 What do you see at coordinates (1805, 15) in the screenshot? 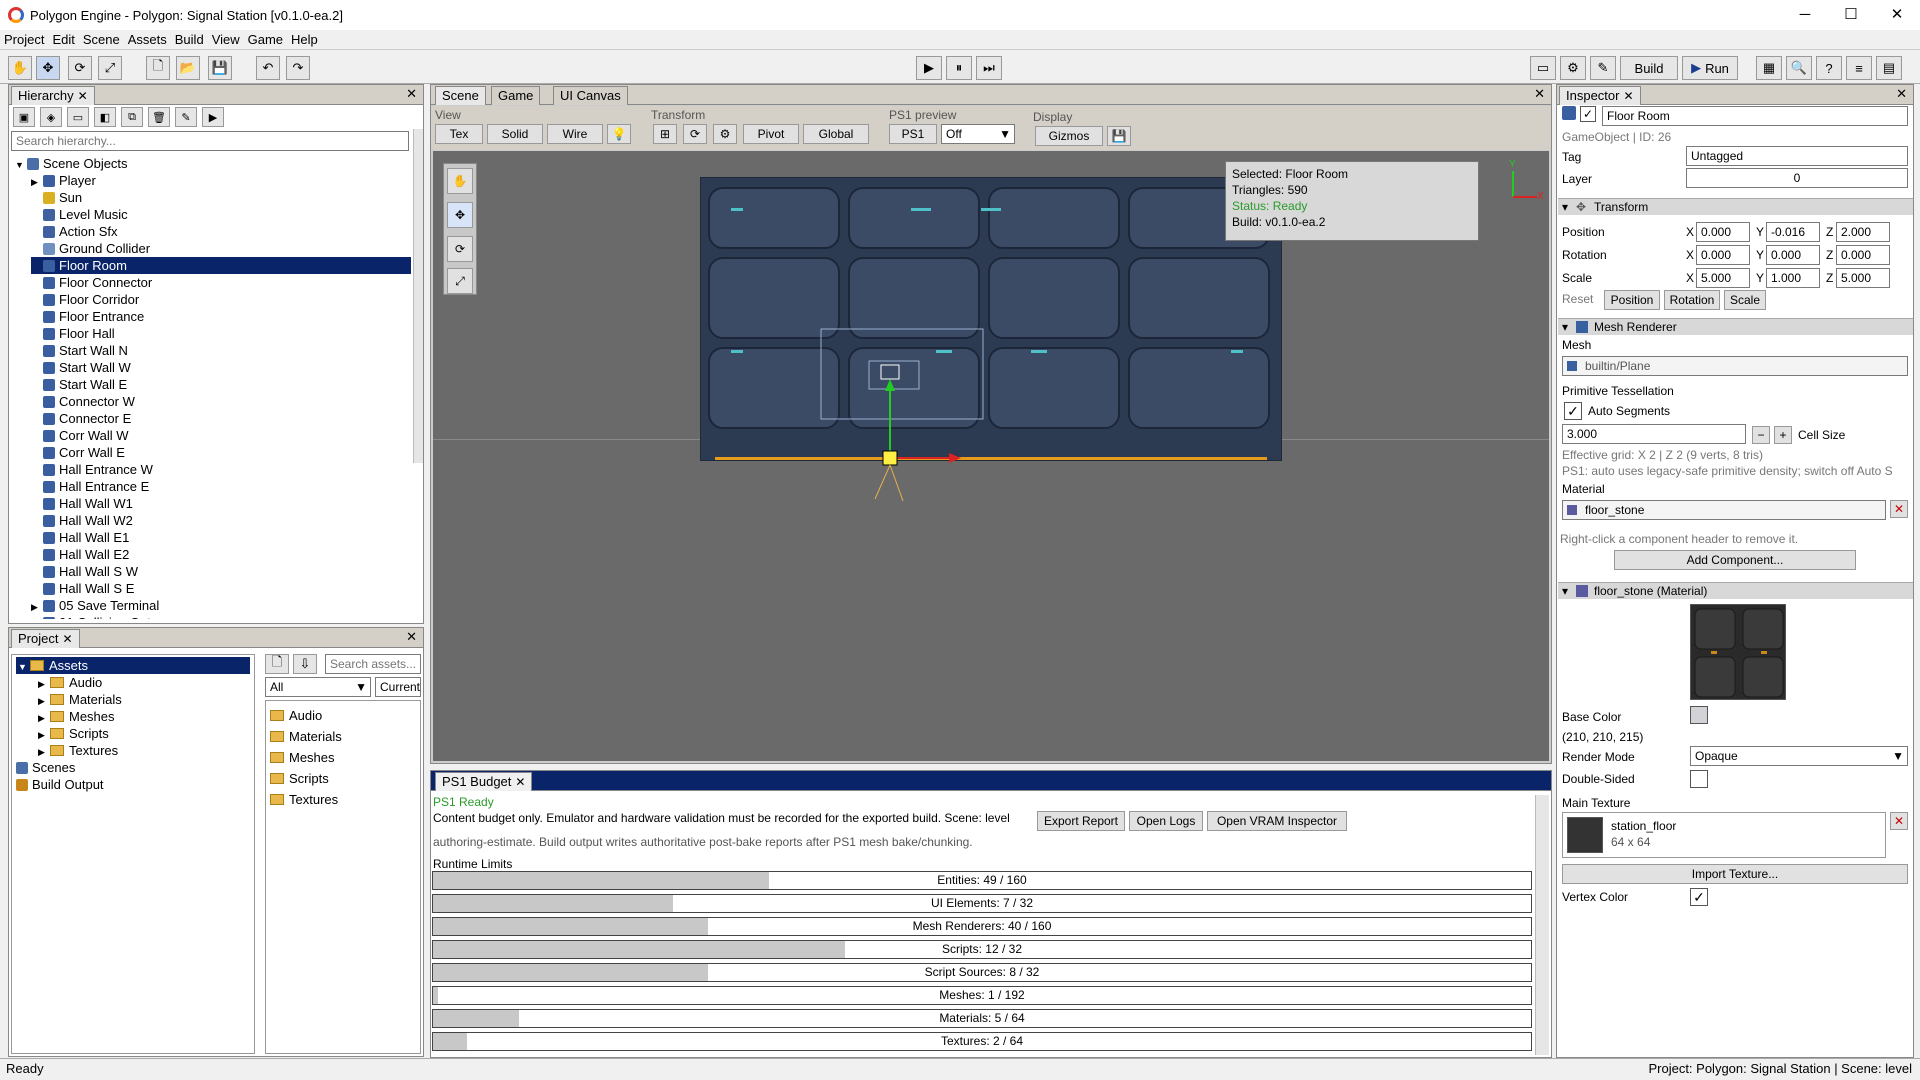
I see `minimize-button: ─` at bounding box center [1805, 15].